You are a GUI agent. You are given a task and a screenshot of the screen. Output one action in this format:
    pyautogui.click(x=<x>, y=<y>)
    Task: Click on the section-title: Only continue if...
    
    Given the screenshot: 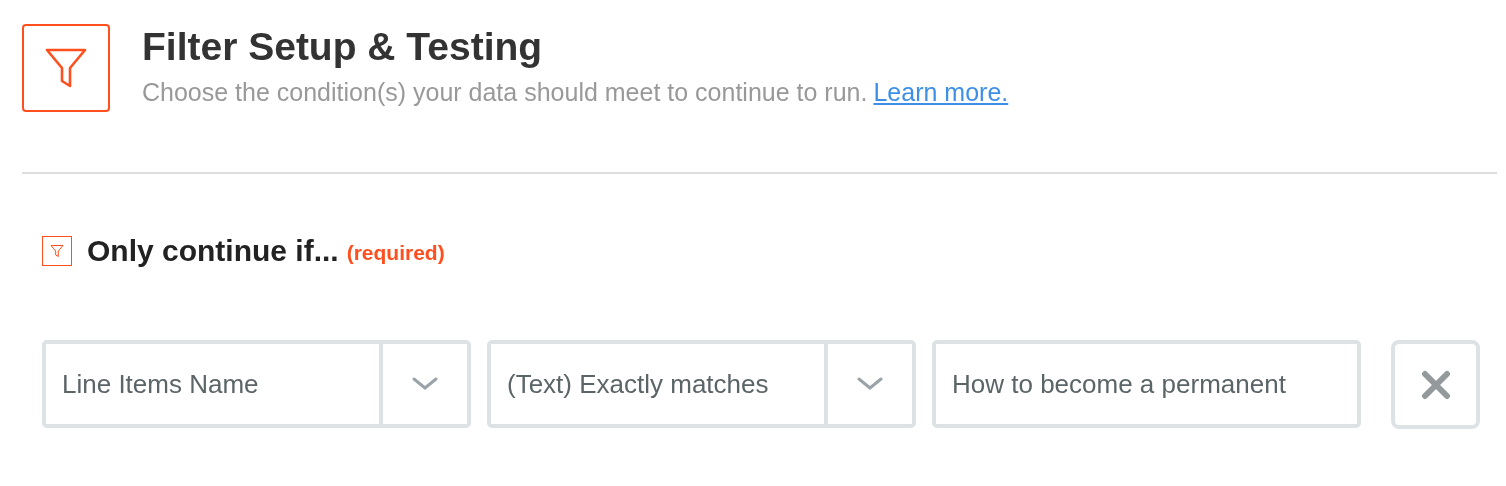 What is the action you would take?
    pyautogui.click(x=213, y=251)
    